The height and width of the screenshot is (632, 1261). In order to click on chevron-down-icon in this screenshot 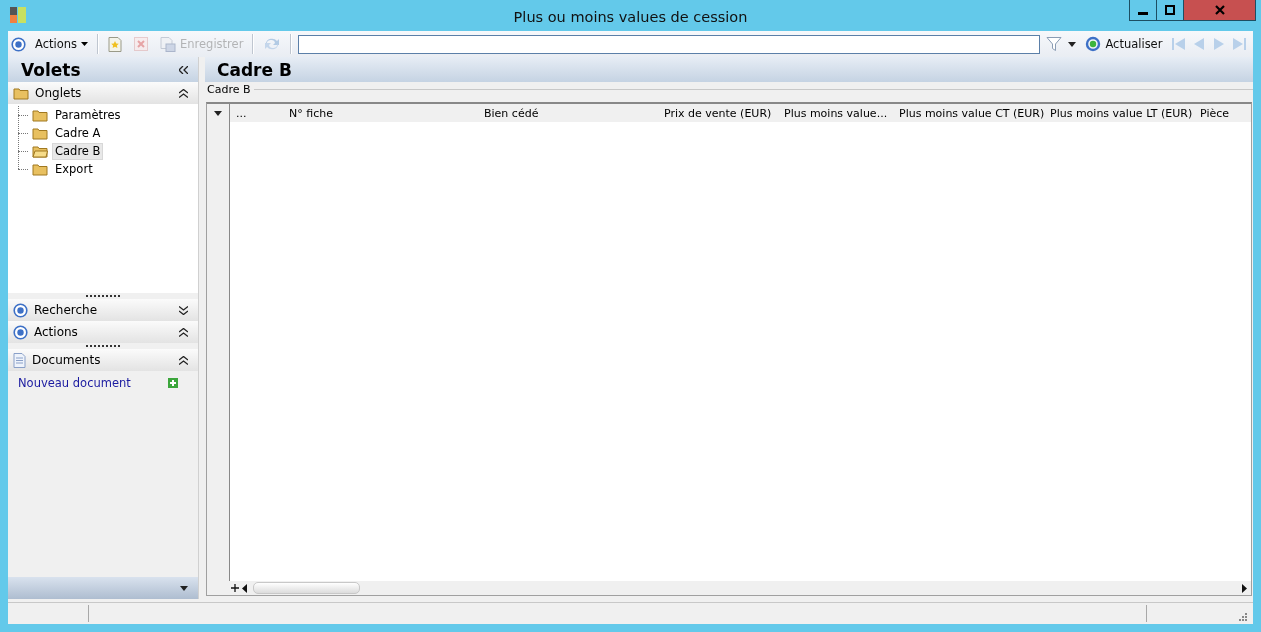, I will do `click(183, 310)`.